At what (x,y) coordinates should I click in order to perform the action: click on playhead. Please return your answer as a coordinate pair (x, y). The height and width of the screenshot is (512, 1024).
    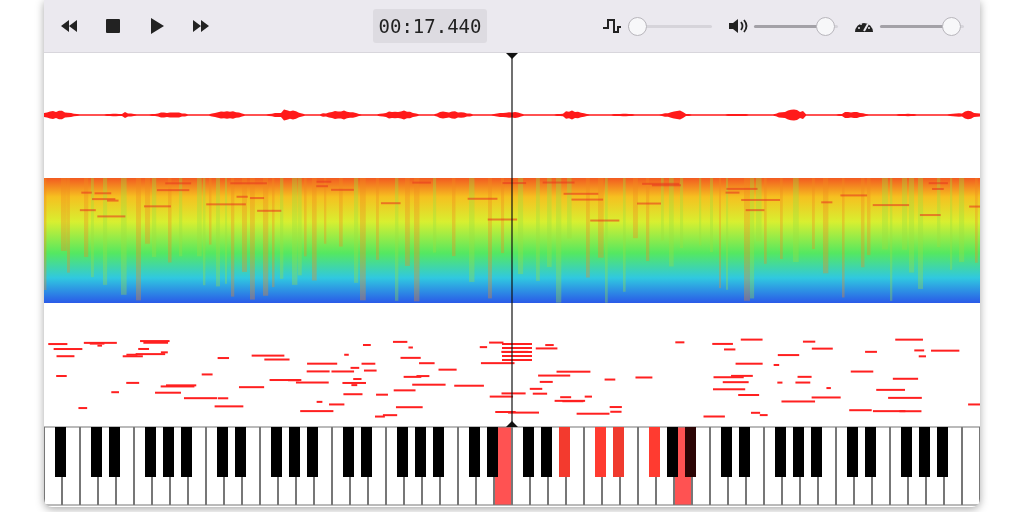
    Looking at the image, I should click on (512, 240).